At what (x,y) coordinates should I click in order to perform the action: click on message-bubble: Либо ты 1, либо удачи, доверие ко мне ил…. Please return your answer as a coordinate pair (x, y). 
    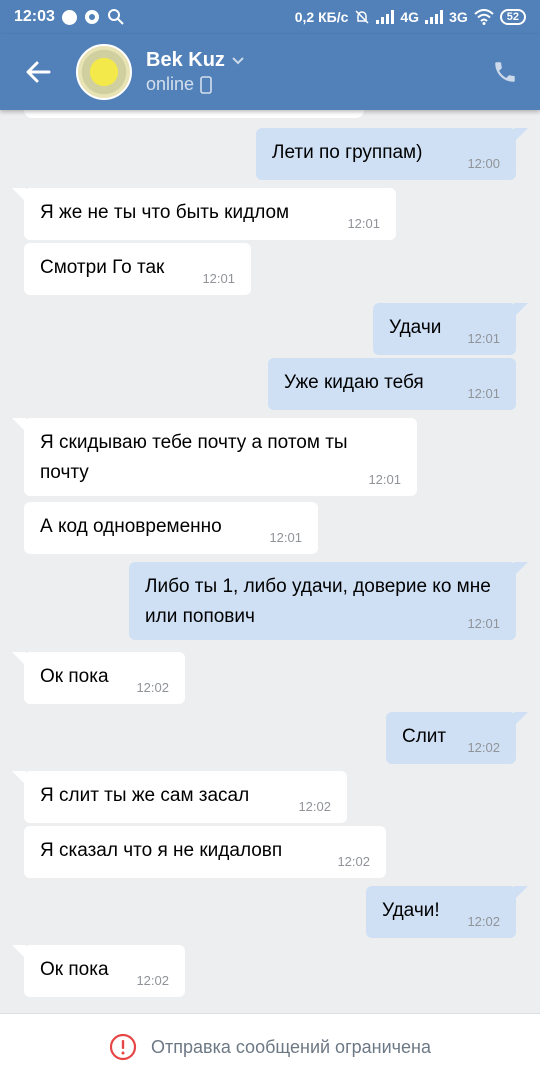
    Looking at the image, I should click on (328, 601).